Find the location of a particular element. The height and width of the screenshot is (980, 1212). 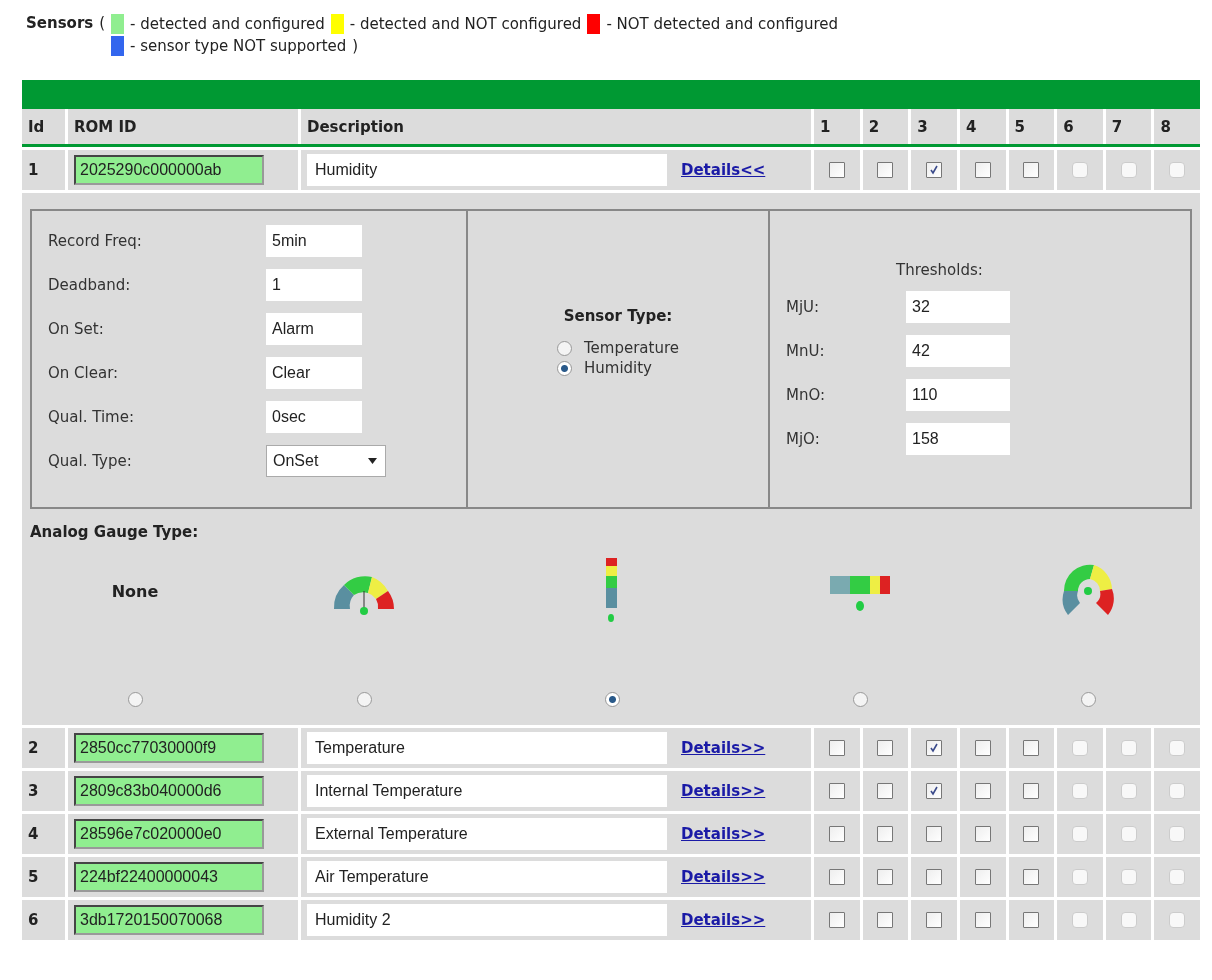

id-cell: 3 is located at coordinates (43, 791).